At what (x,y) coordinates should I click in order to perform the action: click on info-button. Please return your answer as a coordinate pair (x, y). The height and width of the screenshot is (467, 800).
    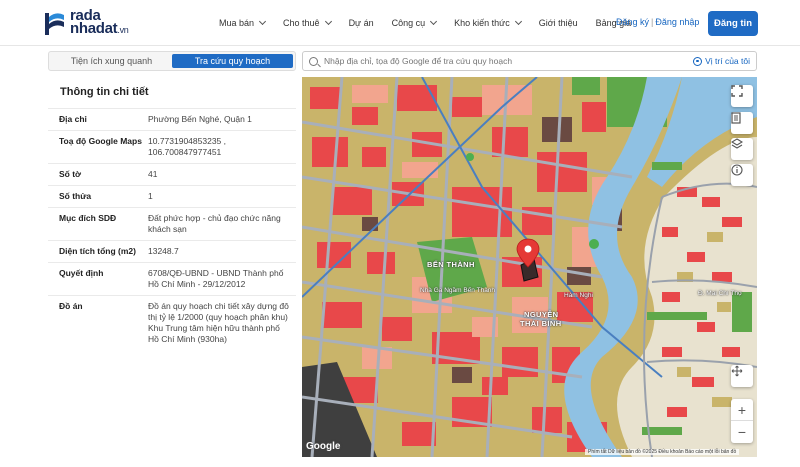
    Looking at the image, I should click on (742, 175).